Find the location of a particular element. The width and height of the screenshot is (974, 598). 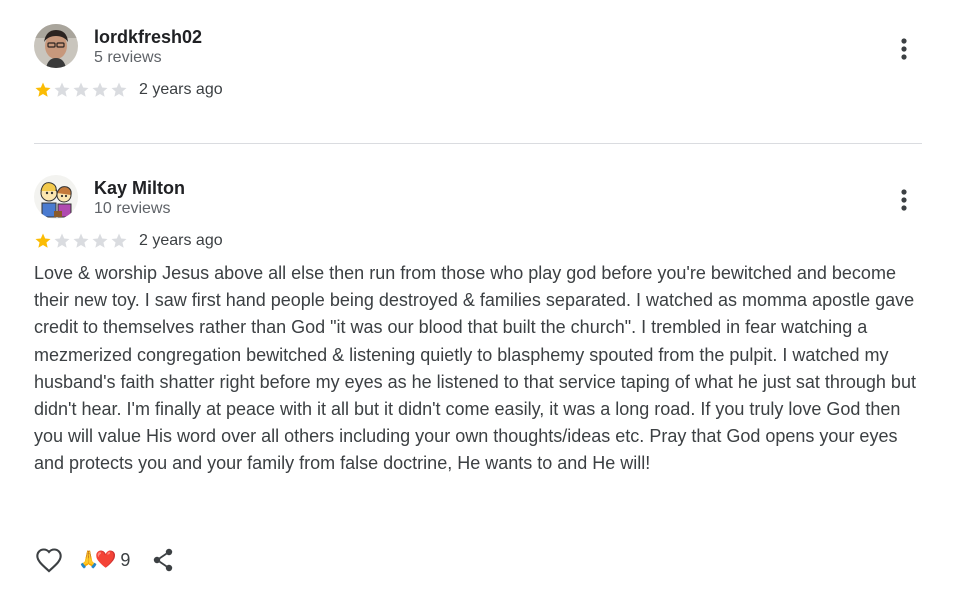

like-button is located at coordinates (49, 560).